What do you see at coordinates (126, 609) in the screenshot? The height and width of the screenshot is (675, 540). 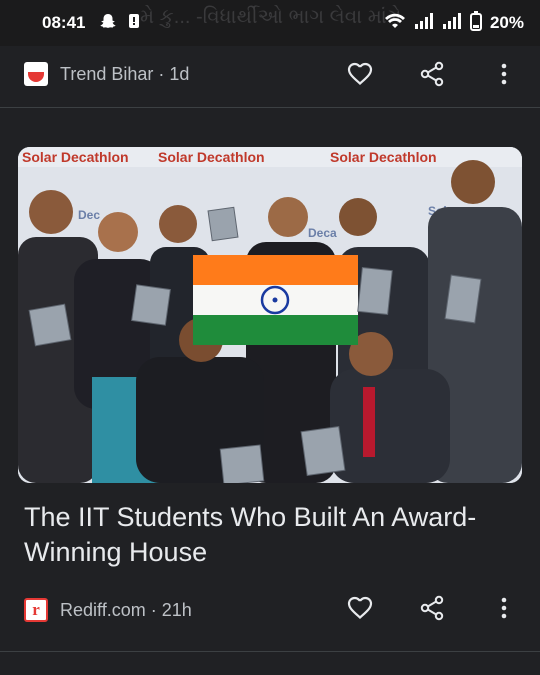 I see `article-source-label: Rediff.com · 21h` at bounding box center [126, 609].